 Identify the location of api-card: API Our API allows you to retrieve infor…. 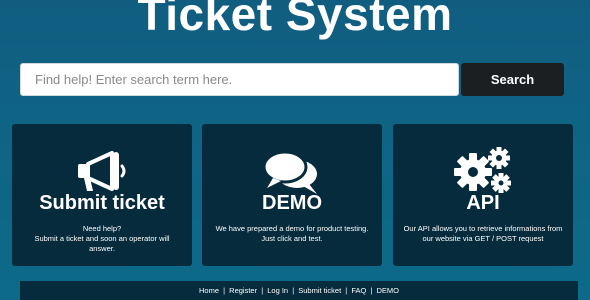
(483, 195).